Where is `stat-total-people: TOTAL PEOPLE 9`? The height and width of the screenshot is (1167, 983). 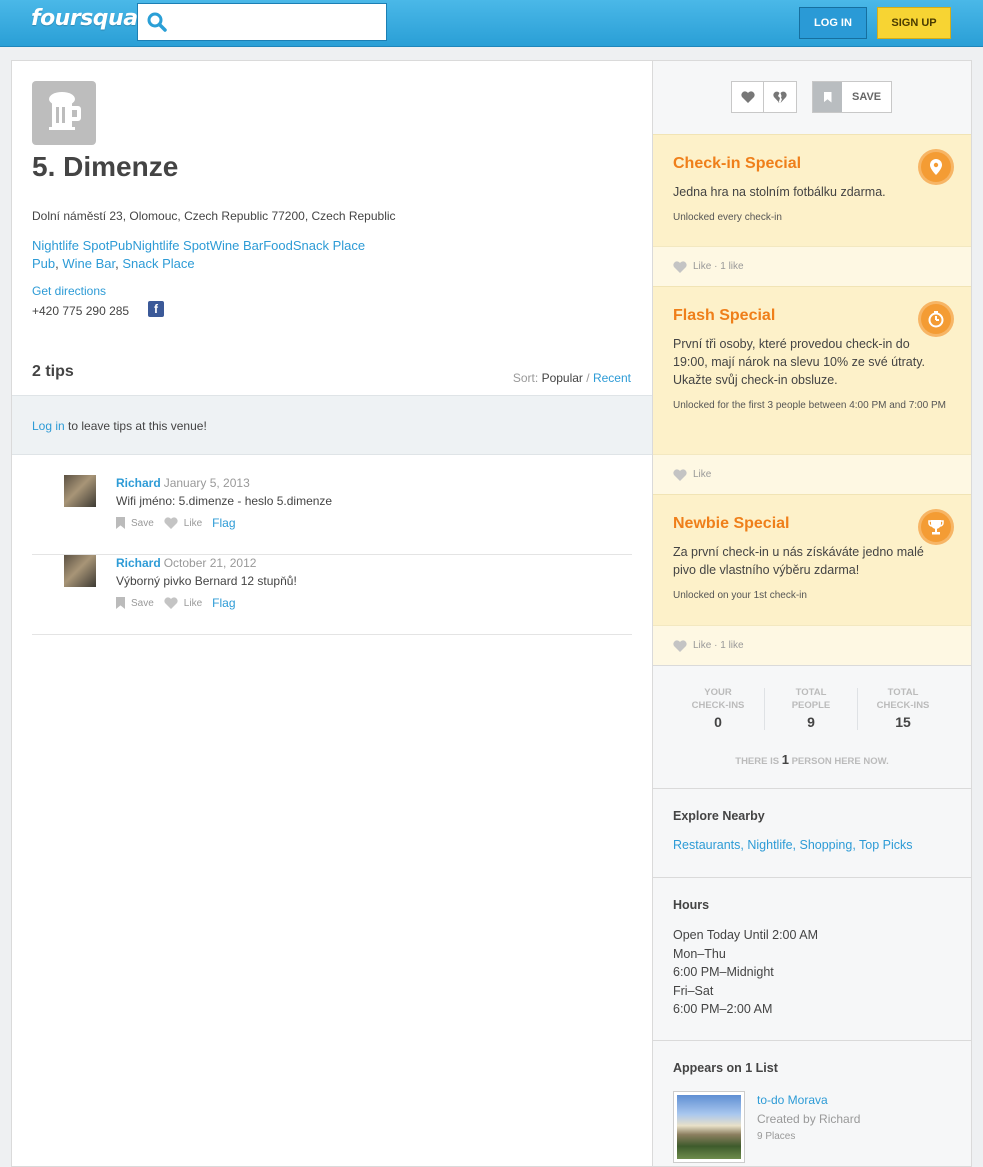 stat-total-people: TOTAL PEOPLE 9 is located at coordinates (811, 708).